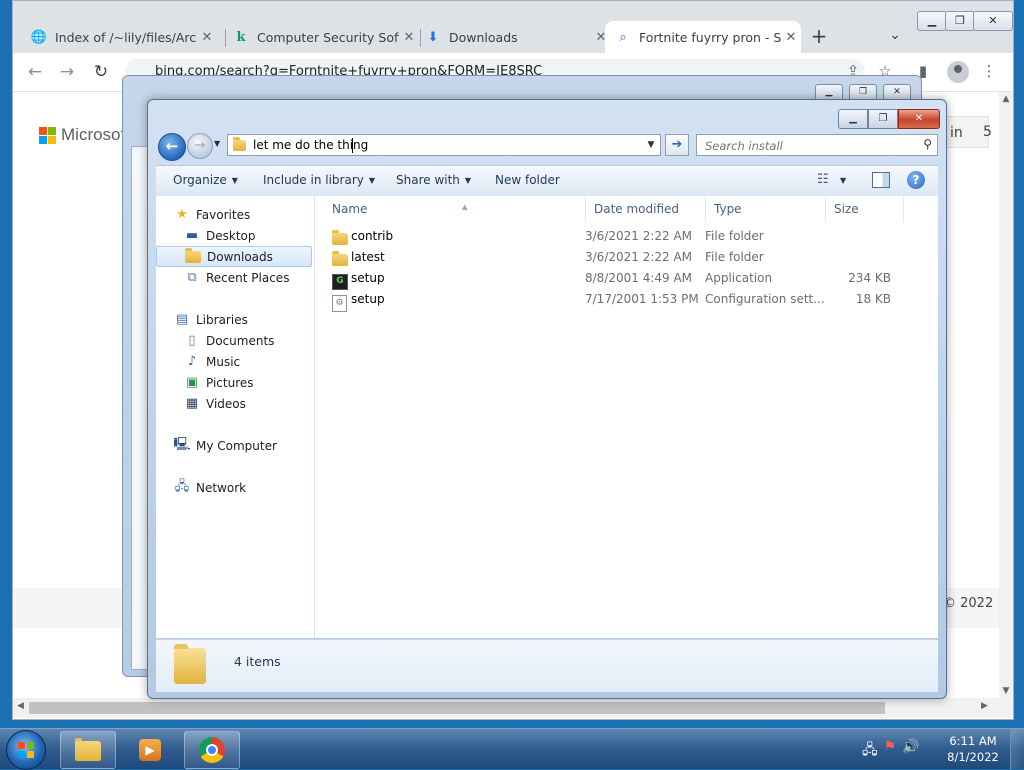 This screenshot has height=770, width=1024. What do you see at coordinates (623, 37) in the screenshot?
I see `search-icon: ⌕` at bounding box center [623, 37].